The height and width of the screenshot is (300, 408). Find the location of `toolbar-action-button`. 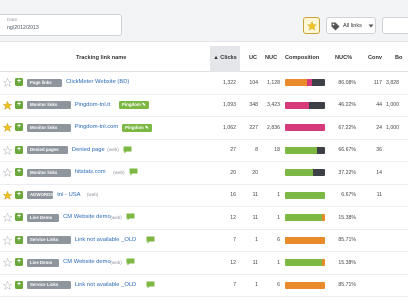

toolbar-action-button is located at coordinates (395, 25).